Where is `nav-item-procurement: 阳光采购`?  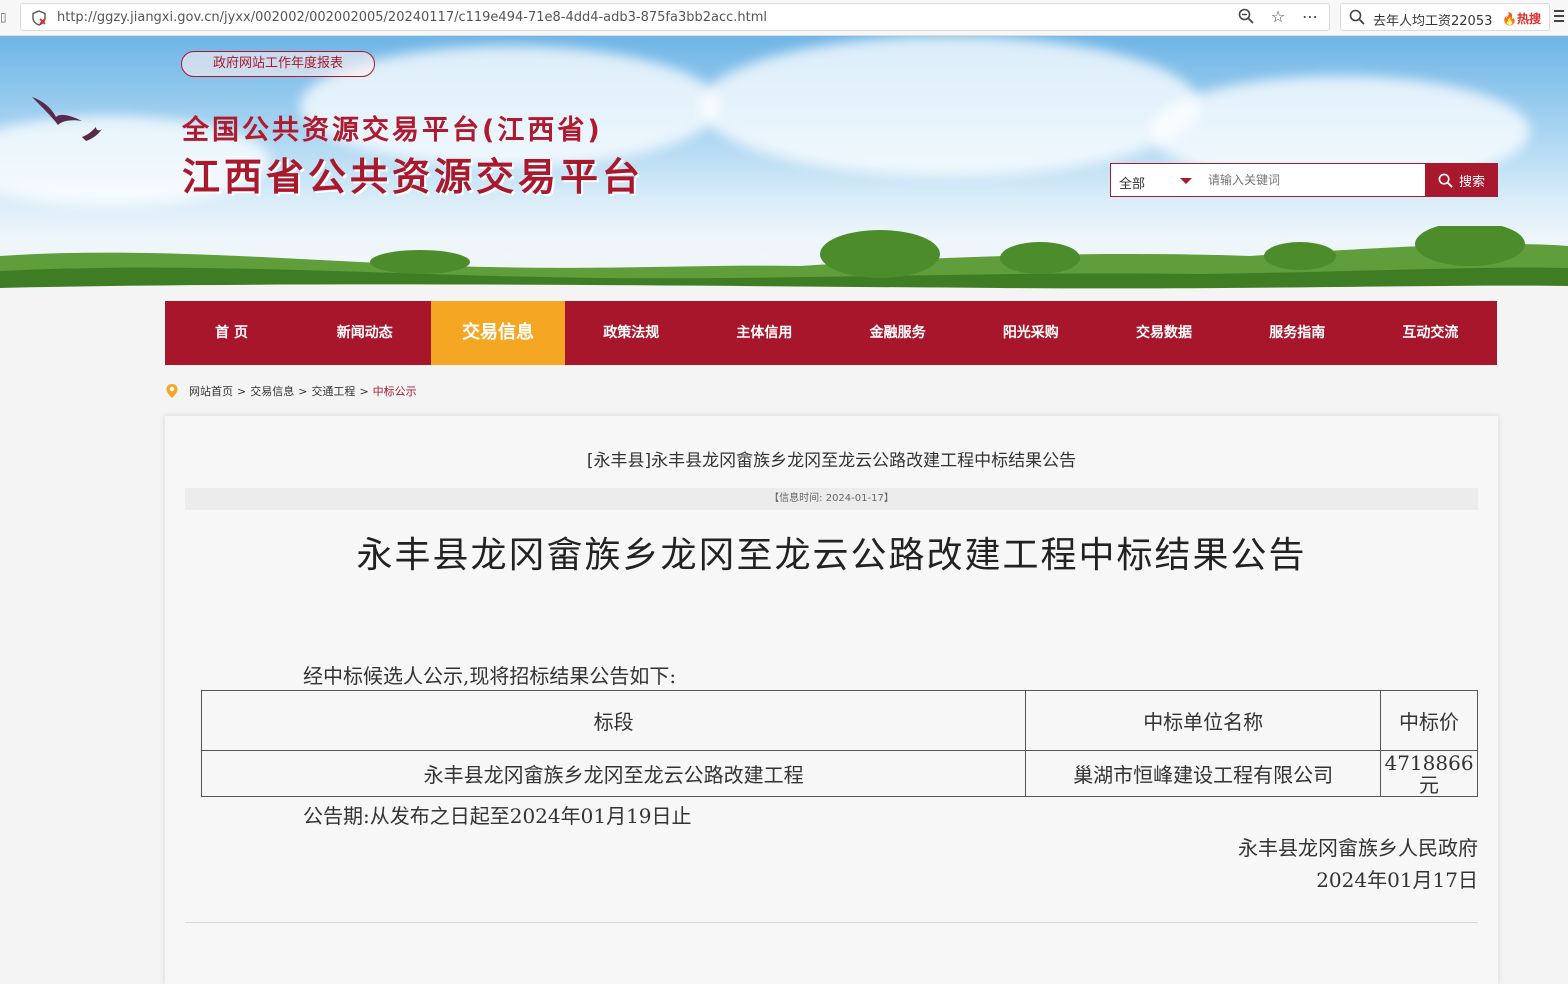
nav-item-procurement: 阳光采购 is located at coordinates (1030, 333).